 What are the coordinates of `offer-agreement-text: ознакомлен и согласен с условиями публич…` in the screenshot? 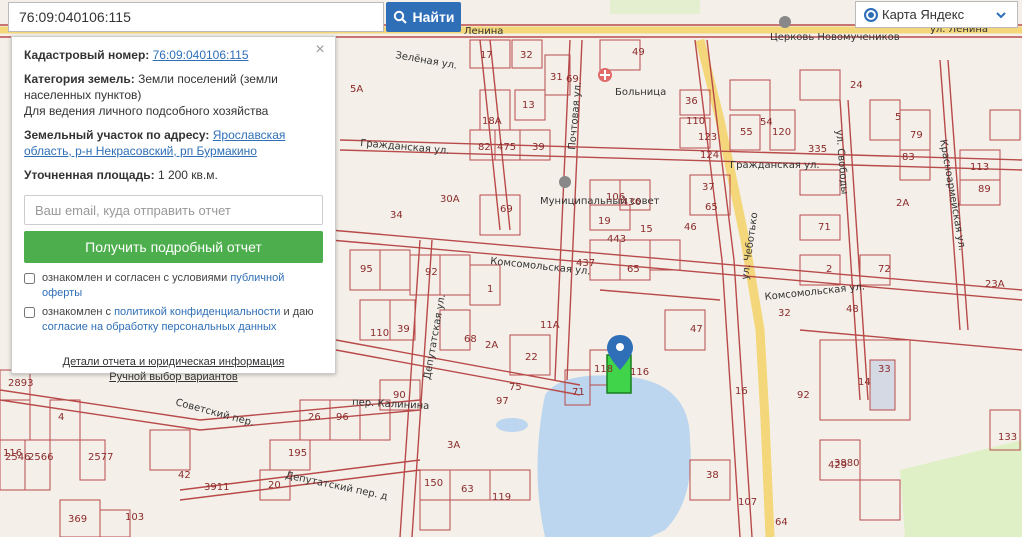 It's located at (182, 286).